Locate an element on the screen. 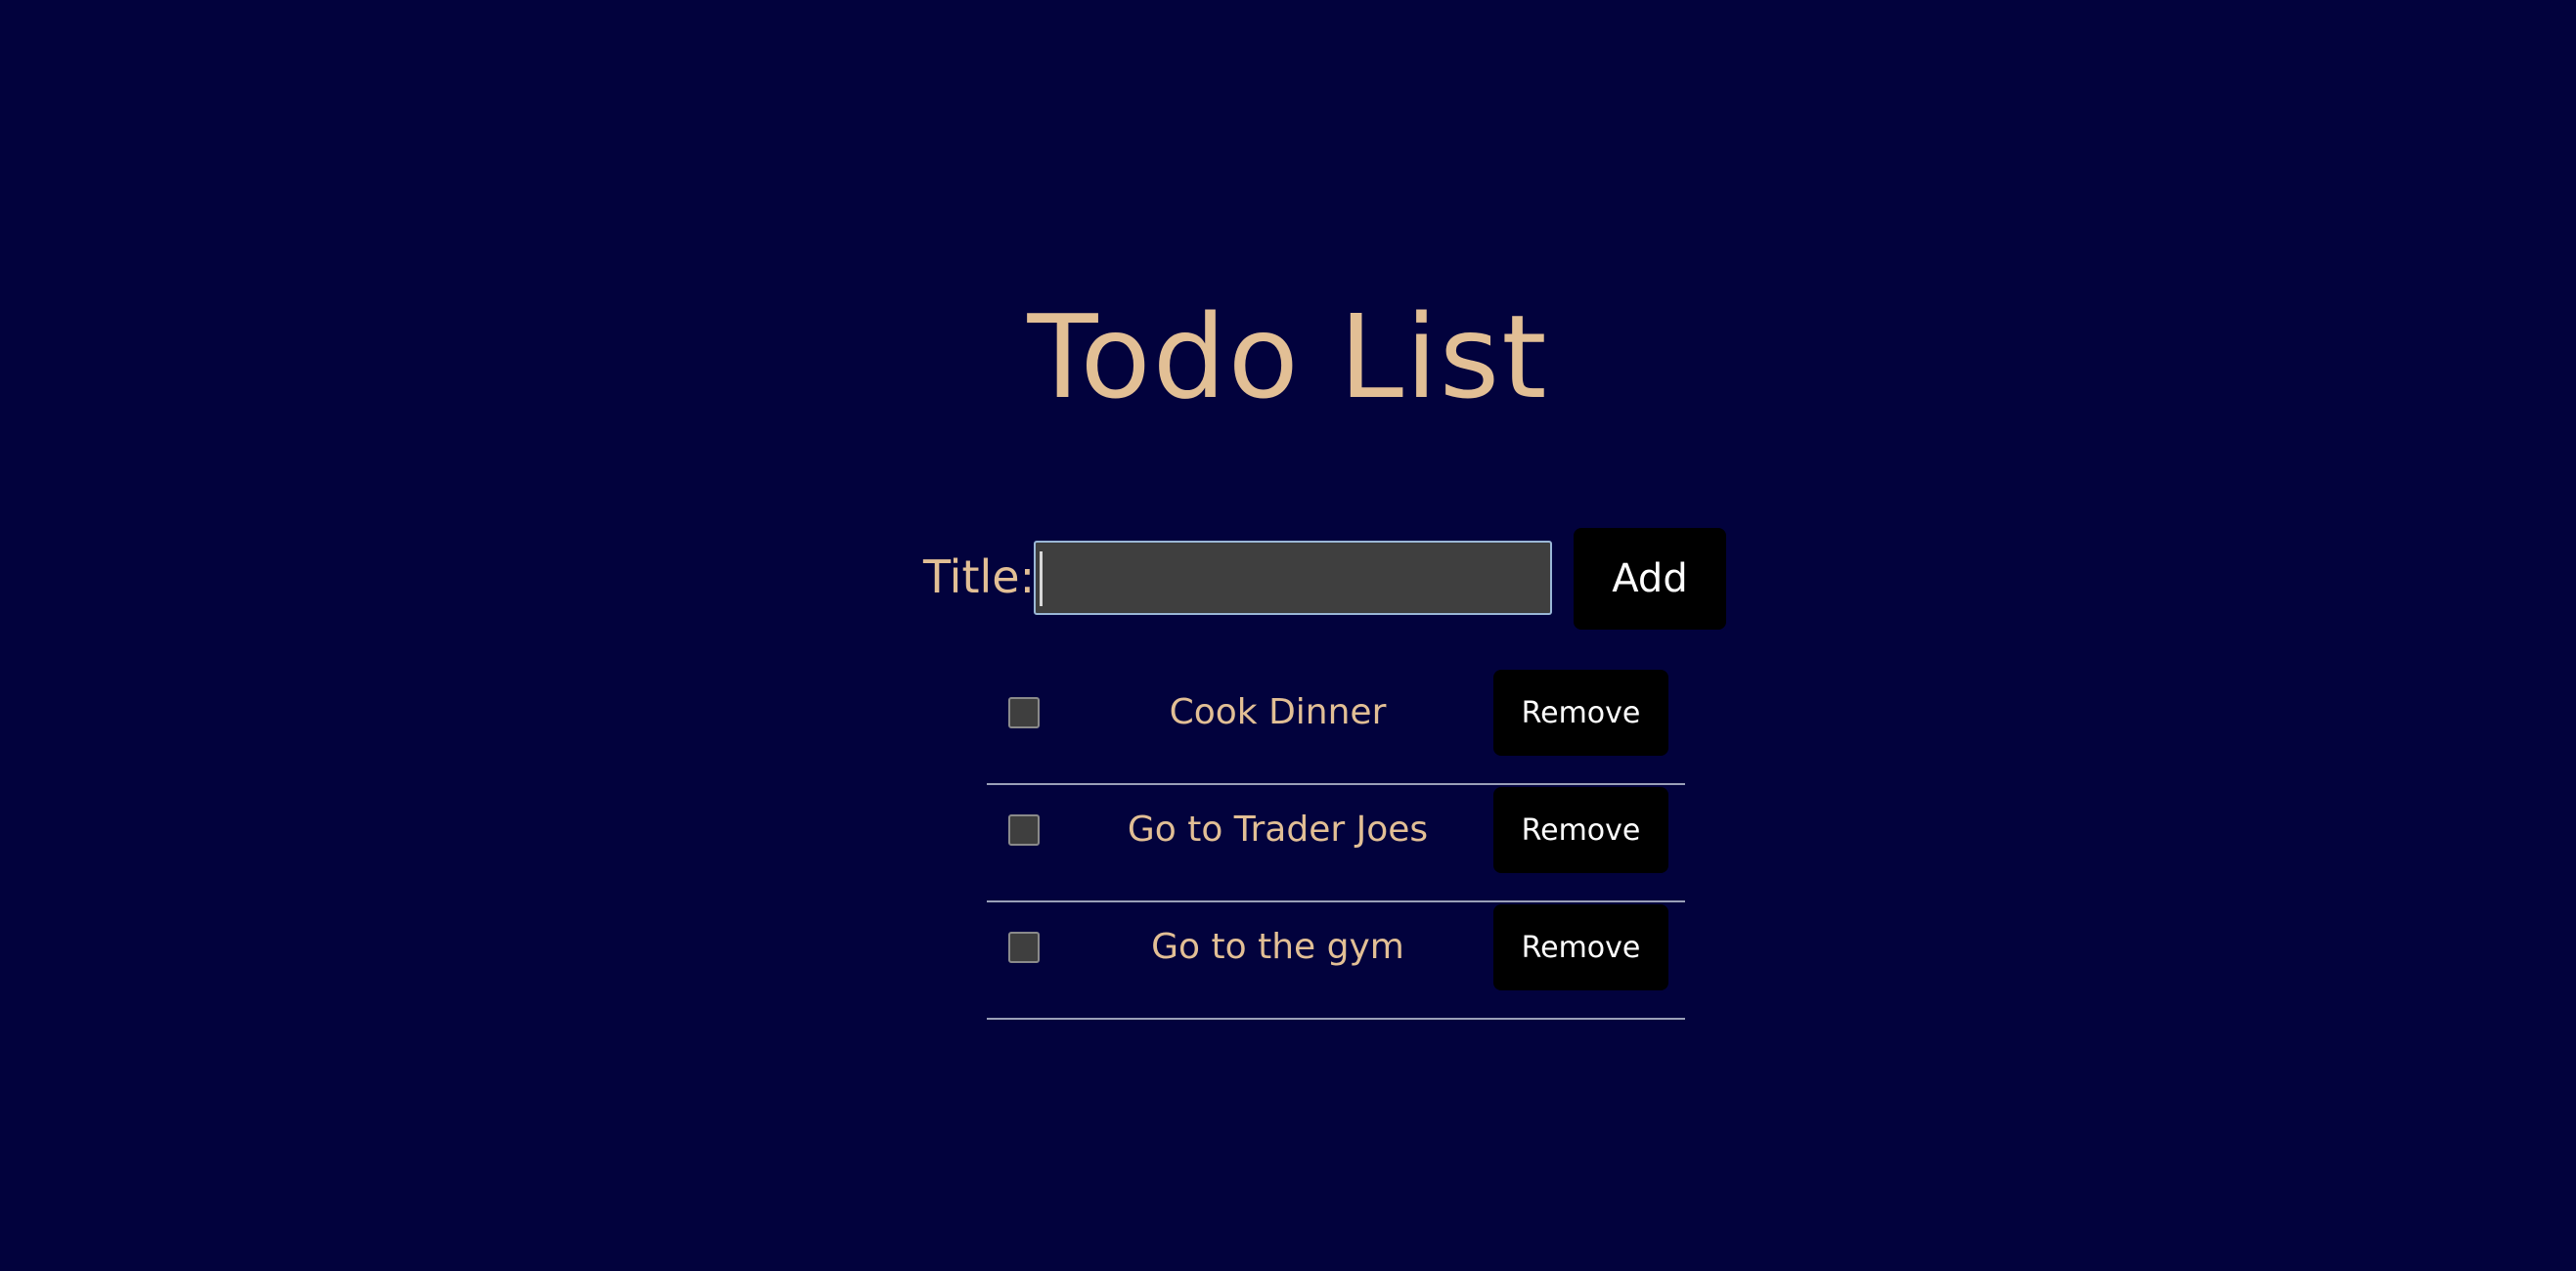  todo-item: Go to Trader Joes Remove is located at coordinates (1336, 843).